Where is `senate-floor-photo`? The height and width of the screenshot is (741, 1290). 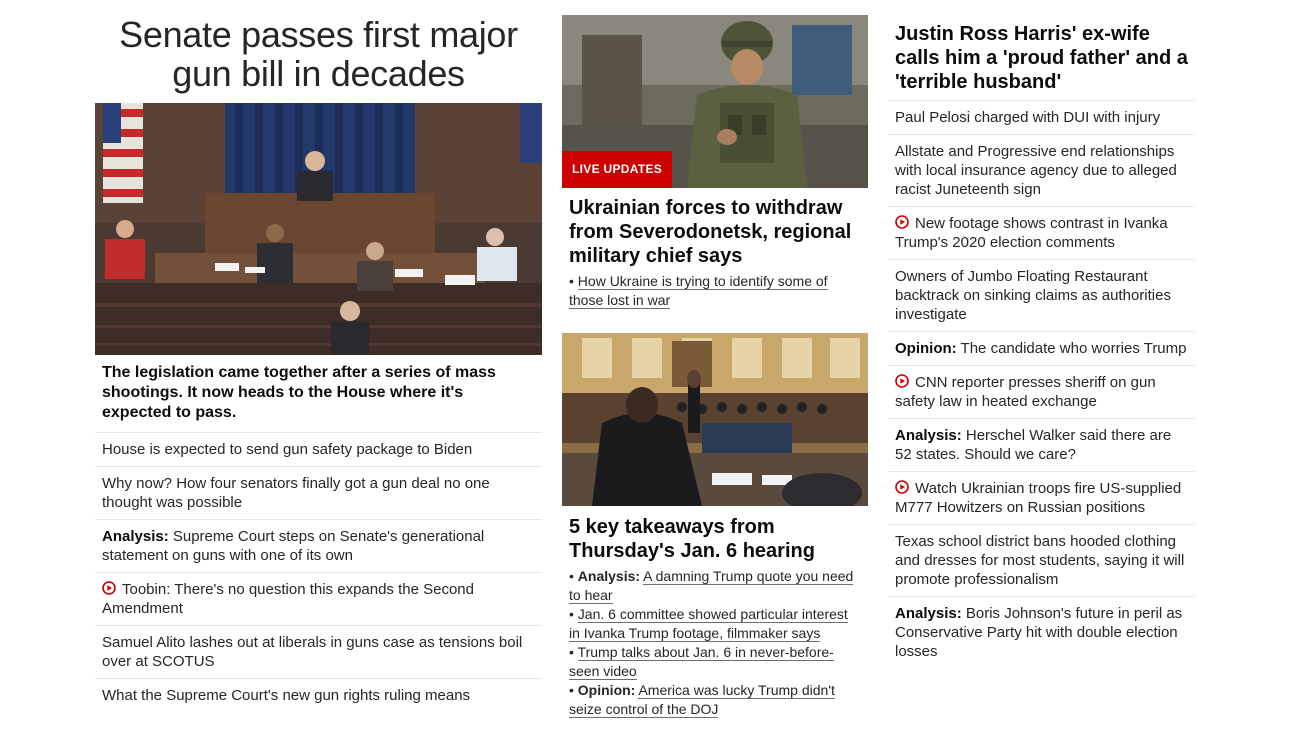
senate-floor-photo is located at coordinates (318, 229).